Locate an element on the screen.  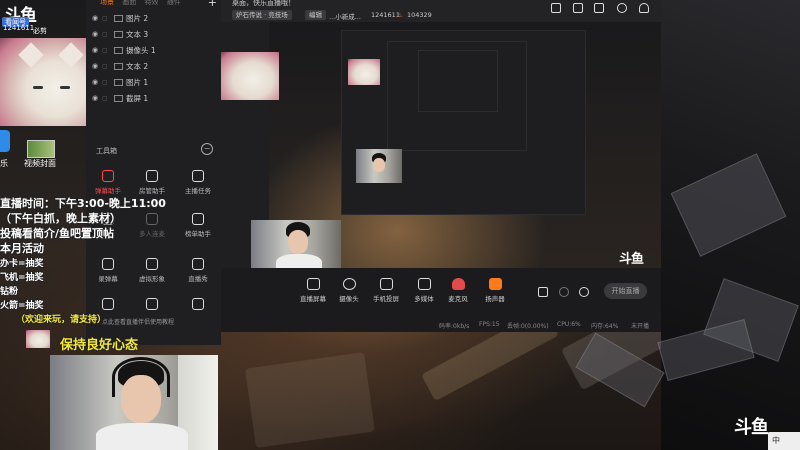
tool-room-admin: 房管助手 is located at coordinates (152, 182).